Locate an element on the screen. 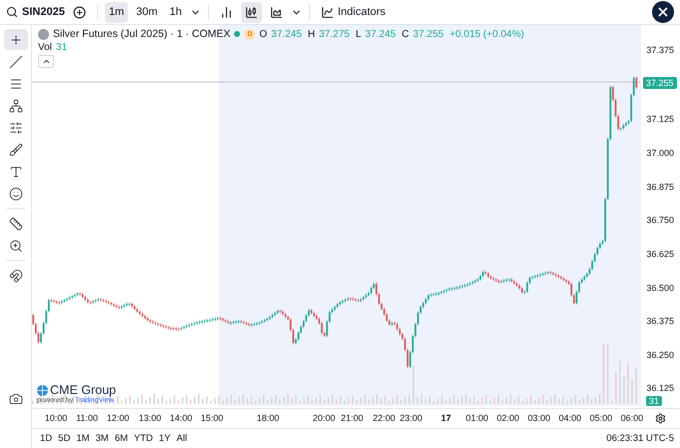 This screenshot has height=448, width=680. interval-button: 1m is located at coordinates (116, 12).